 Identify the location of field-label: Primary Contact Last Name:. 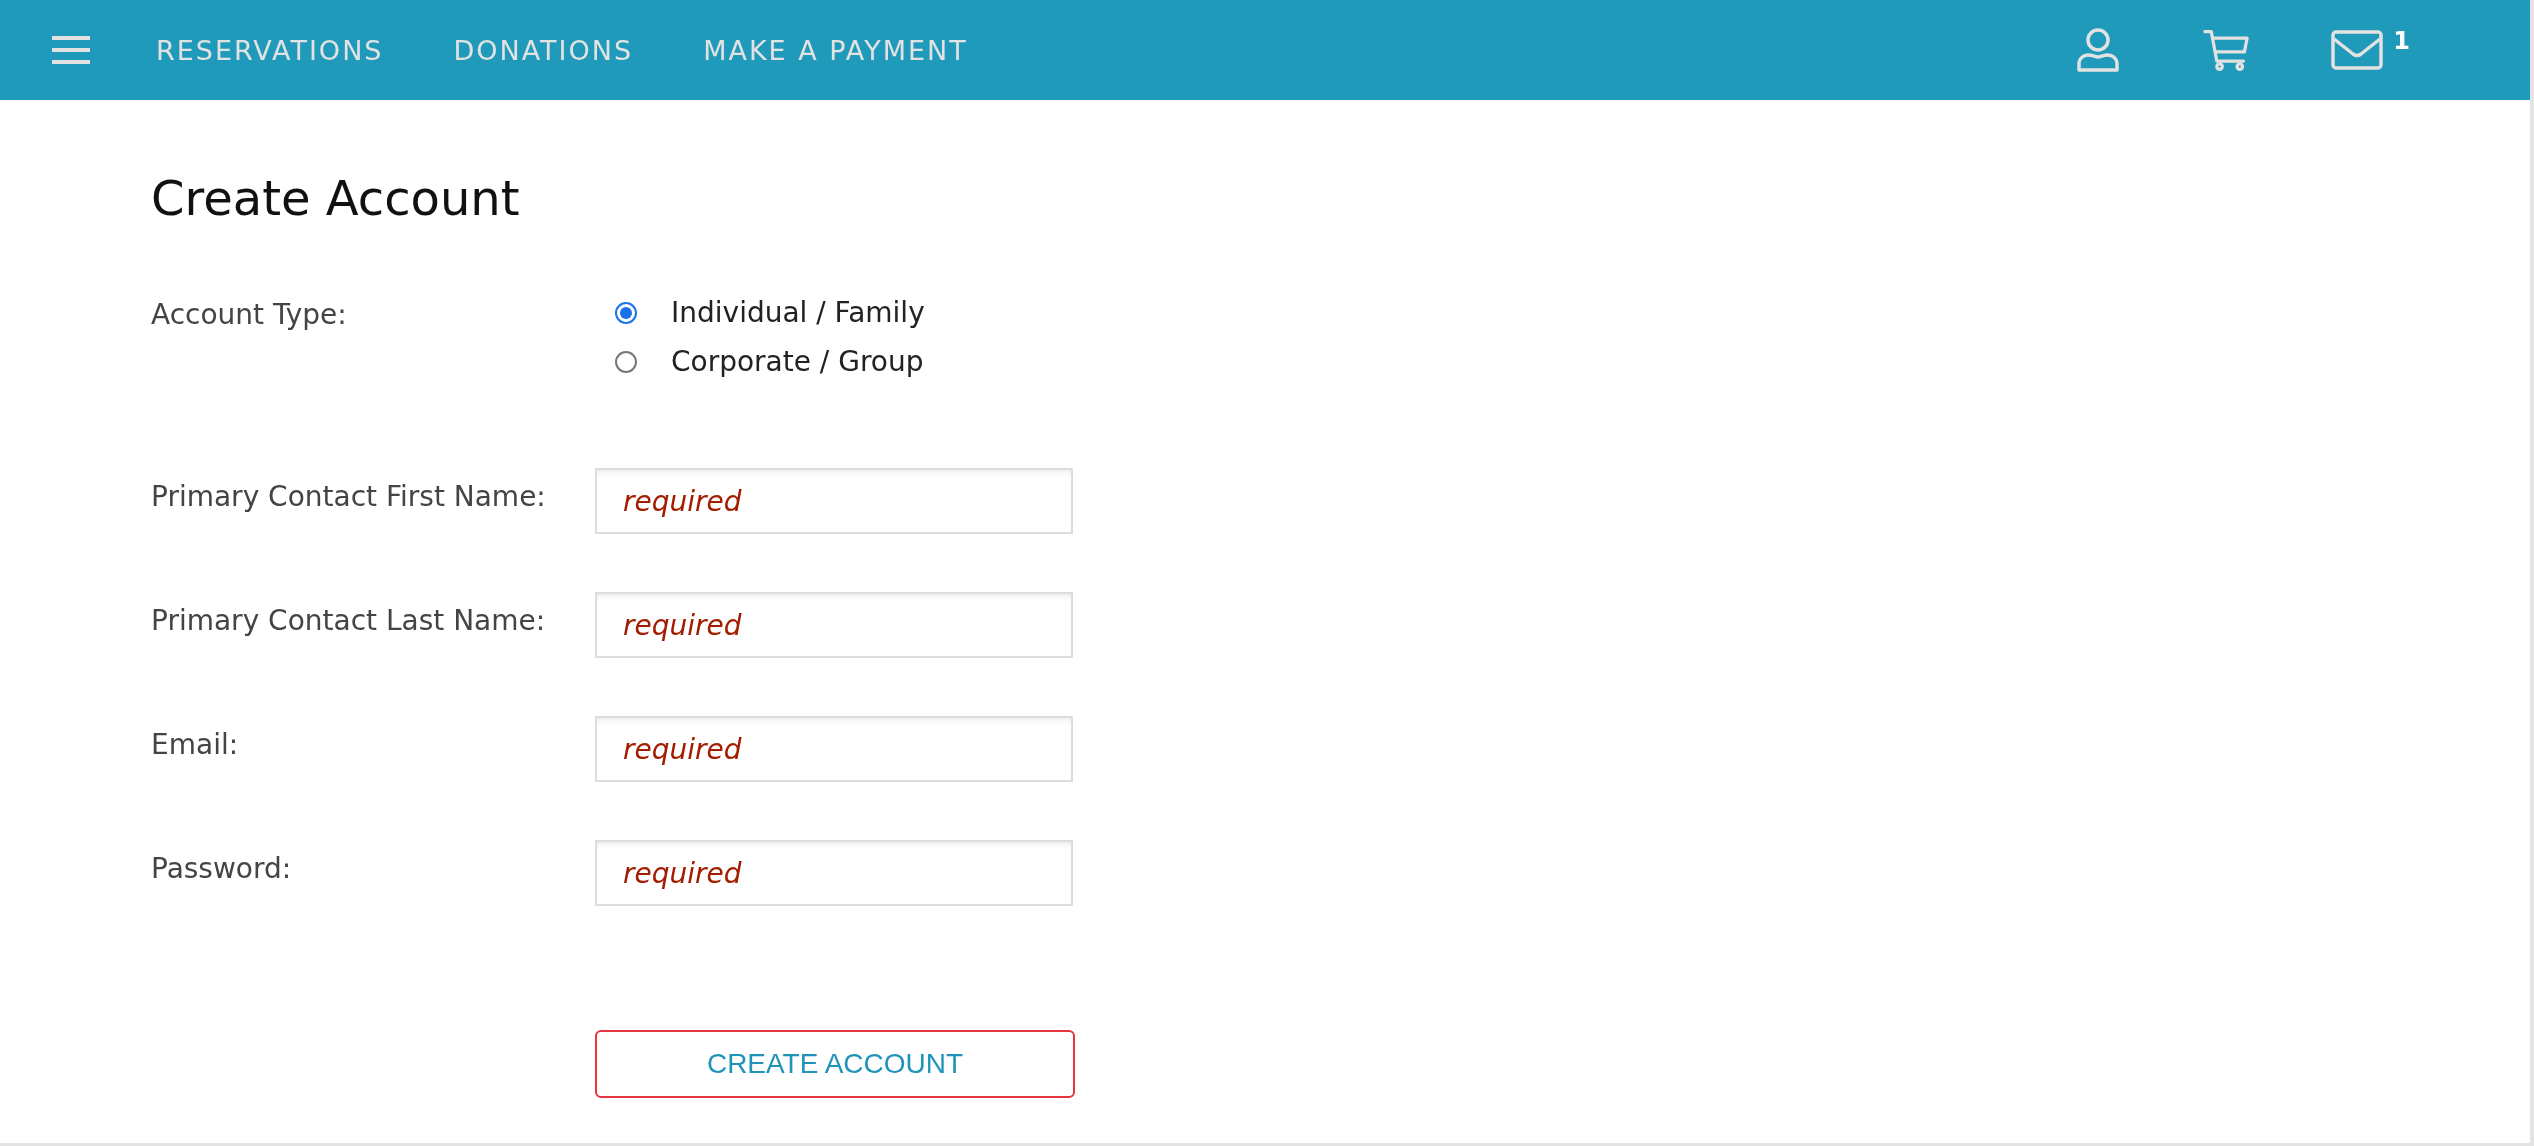
(349, 620).